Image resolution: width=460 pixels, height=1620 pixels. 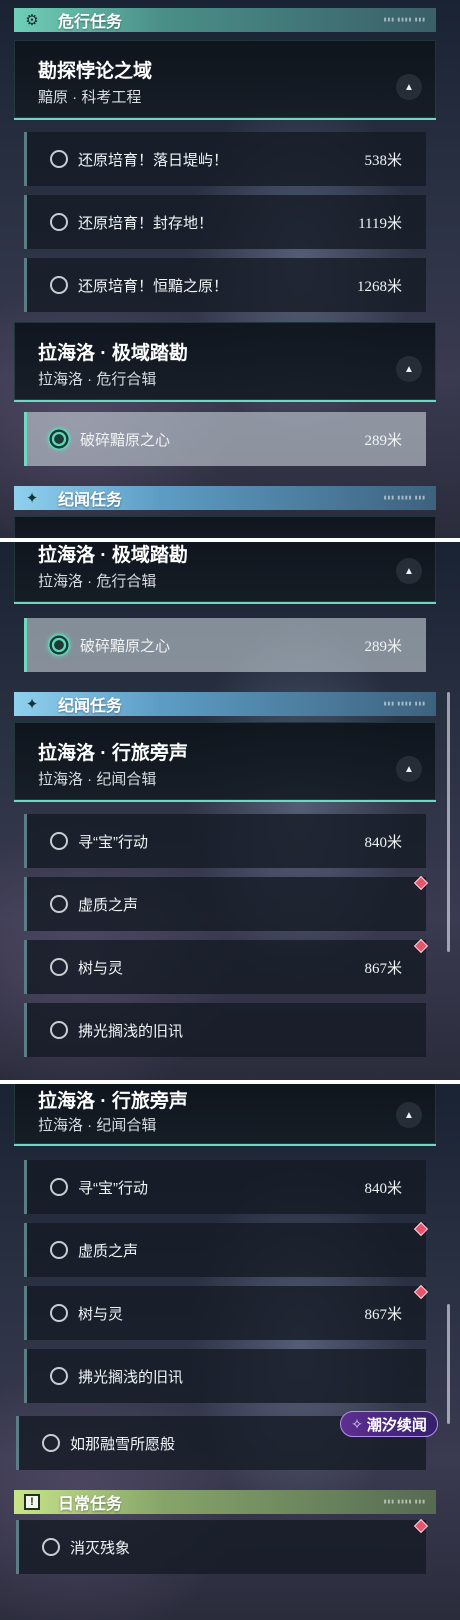 What do you see at coordinates (225, 20) in the screenshot?
I see `section-header-danger: ⚙ 危行任务 ▮▮▮ ▮▮▮▮ ▮▮▮` at bounding box center [225, 20].